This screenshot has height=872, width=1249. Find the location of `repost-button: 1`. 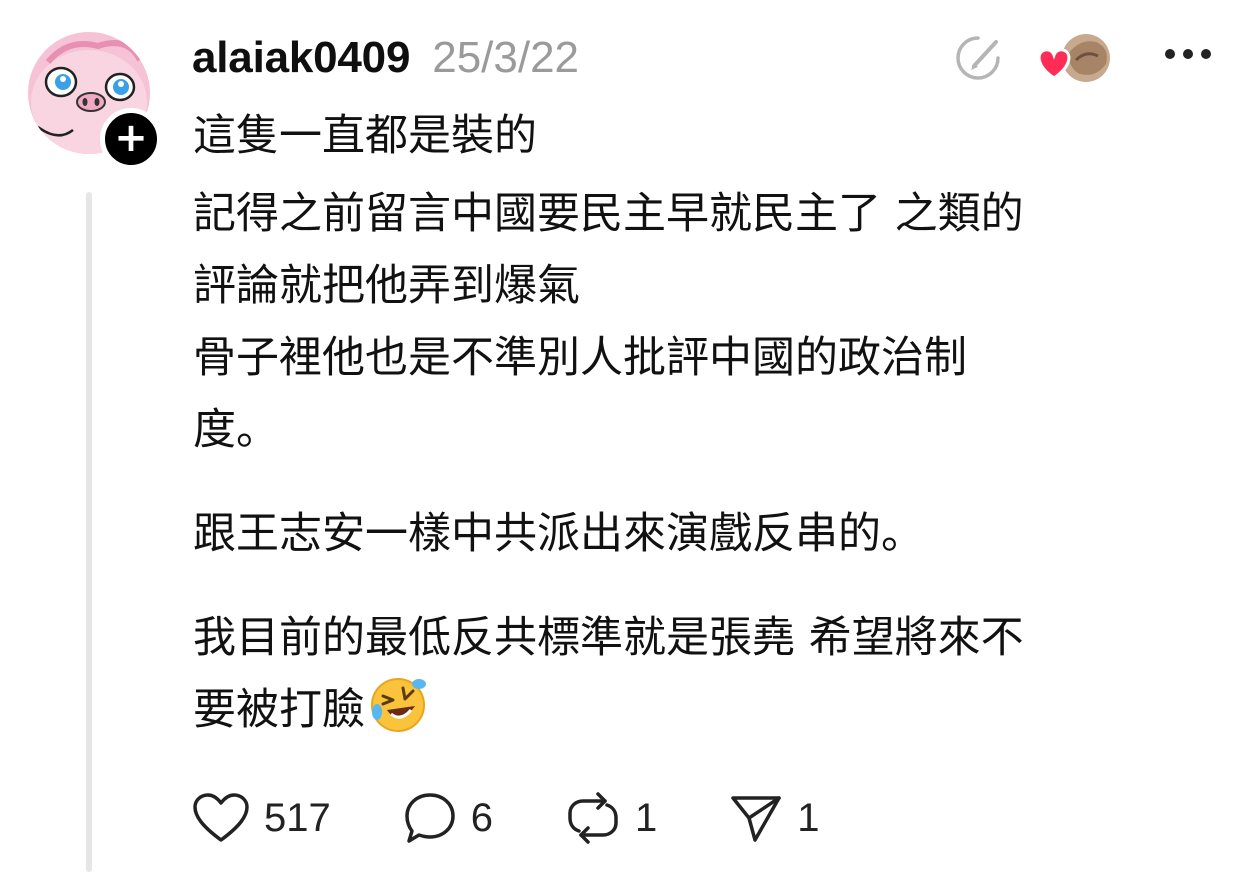

repost-button: 1 is located at coordinates (611, 818).